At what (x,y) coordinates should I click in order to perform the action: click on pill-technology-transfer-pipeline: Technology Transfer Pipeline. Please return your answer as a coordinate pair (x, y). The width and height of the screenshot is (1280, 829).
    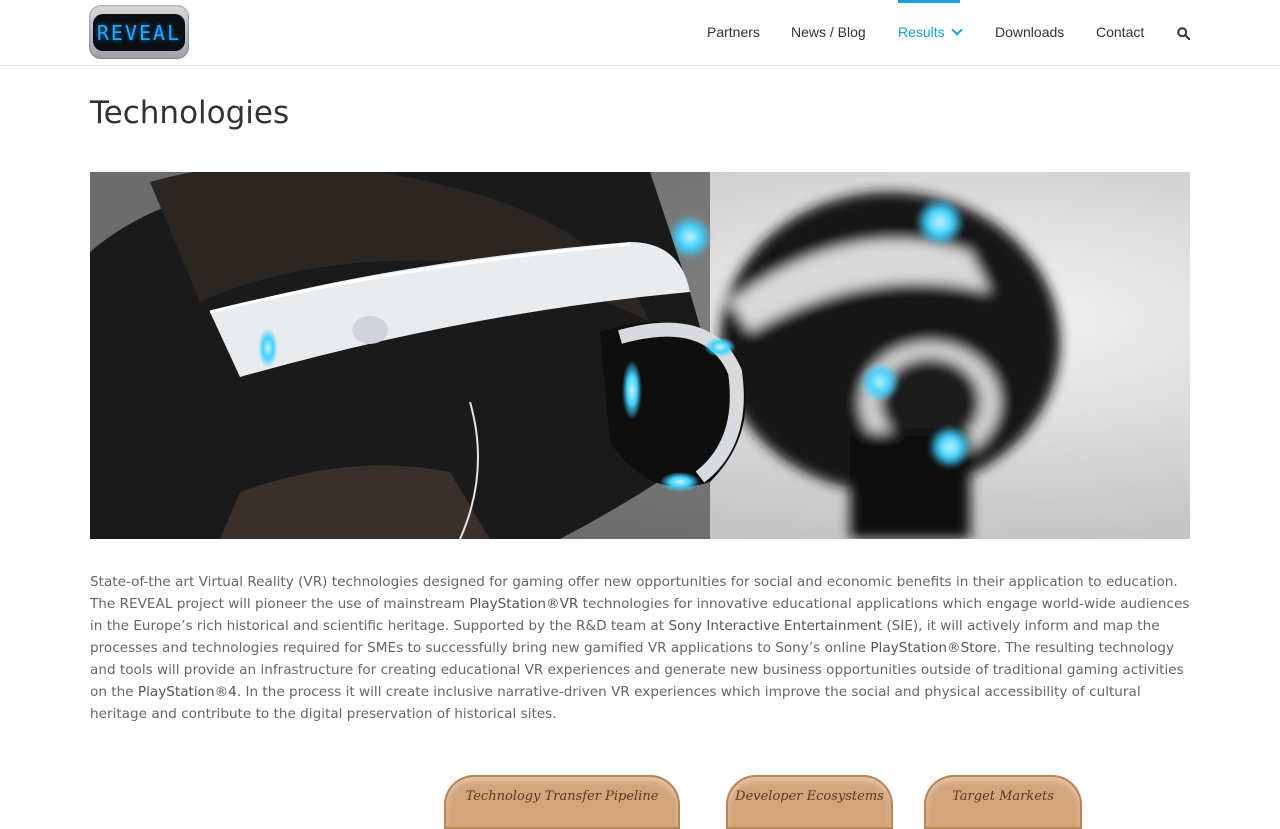
    Looking at the image, I should click on (562, 802).